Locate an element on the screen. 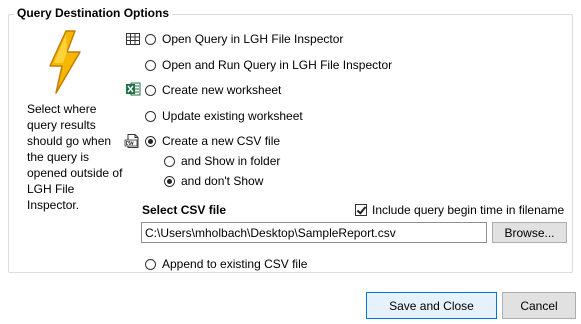 The image size is (581, 324). radio-append-csv is located at coordinates (150, 264).